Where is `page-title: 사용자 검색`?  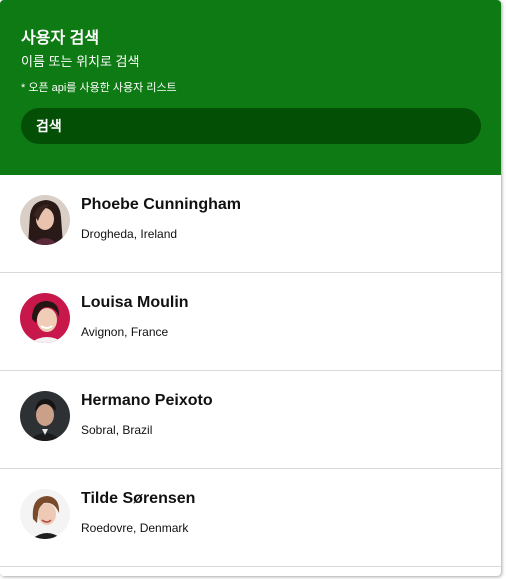
page-title: 사용자 검색 is located at coordinates (60, 38).